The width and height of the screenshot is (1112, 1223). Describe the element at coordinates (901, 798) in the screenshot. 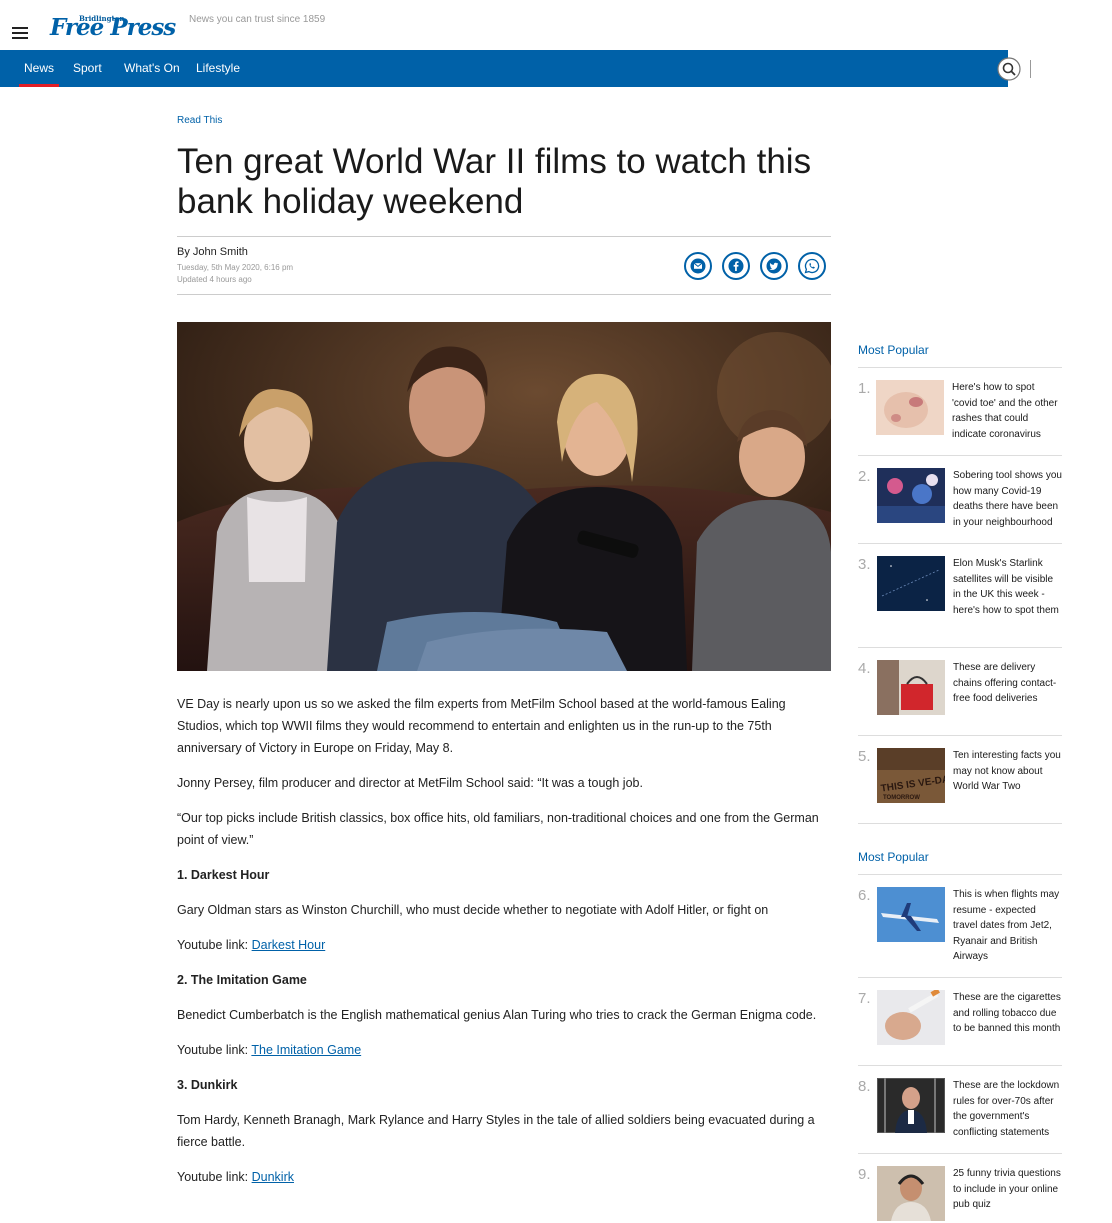

I see `thumb-tomorrow-text: TOMORROW` at that location.